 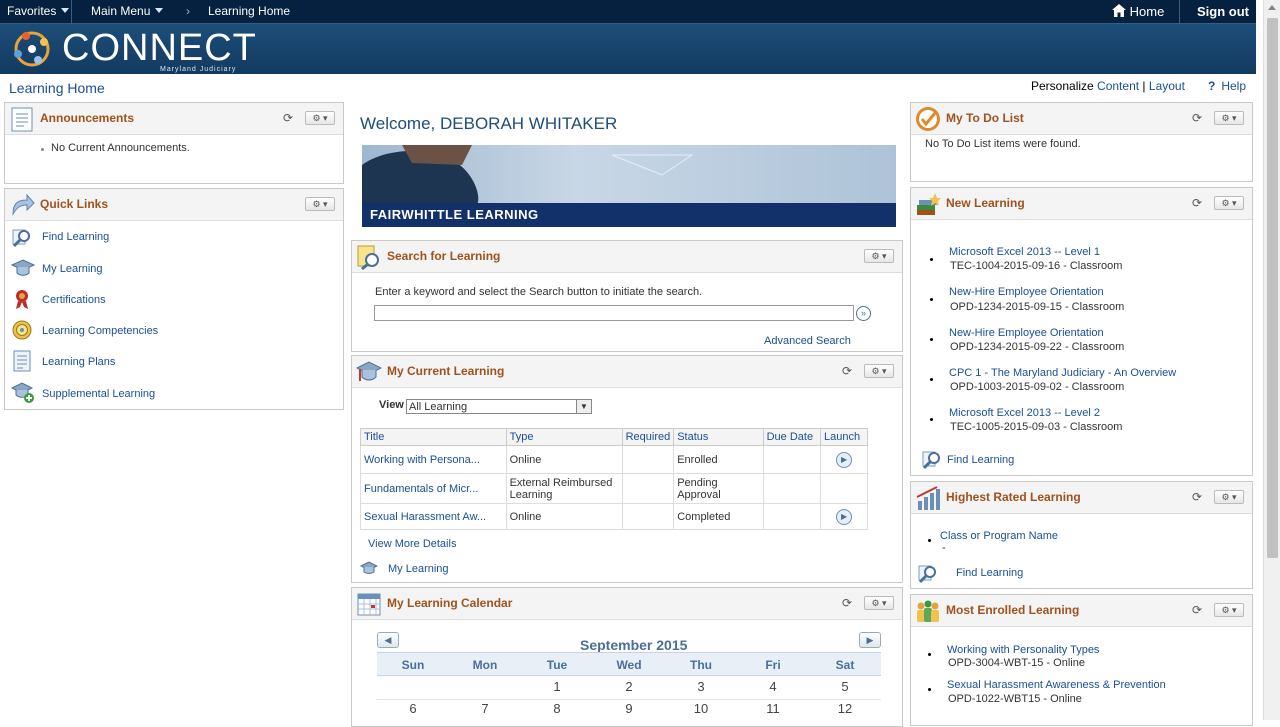 I want to click on quick-link-learning-plans: Learning Plans, so click(x=159, y=362).